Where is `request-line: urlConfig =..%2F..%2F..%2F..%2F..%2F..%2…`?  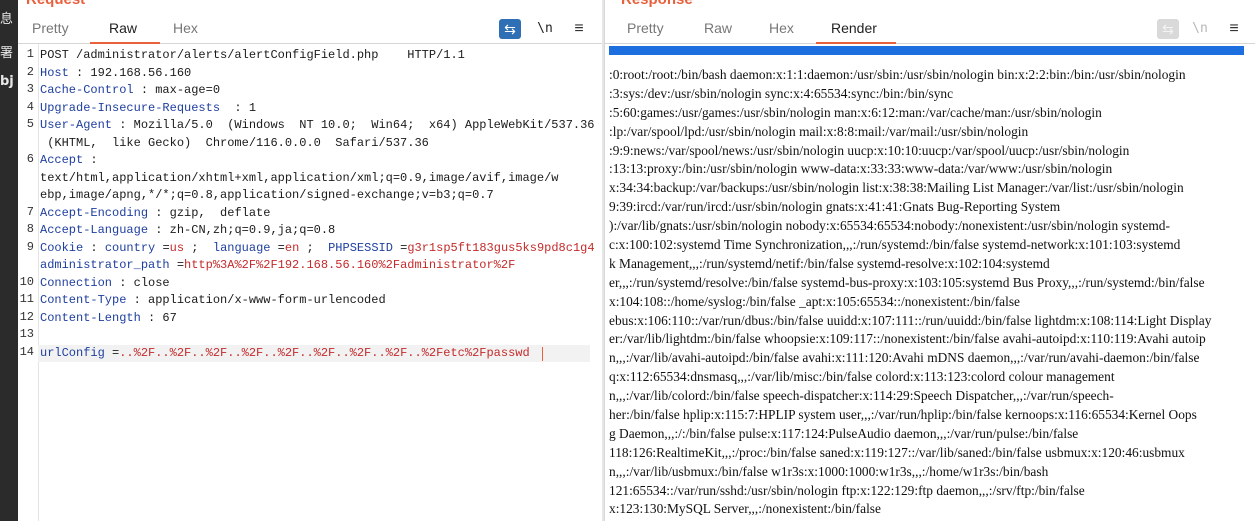
request-line: urlConfig =..%2F..%2F..%2F..%2F..%2F..%2… is located at coordinates (315, 354).